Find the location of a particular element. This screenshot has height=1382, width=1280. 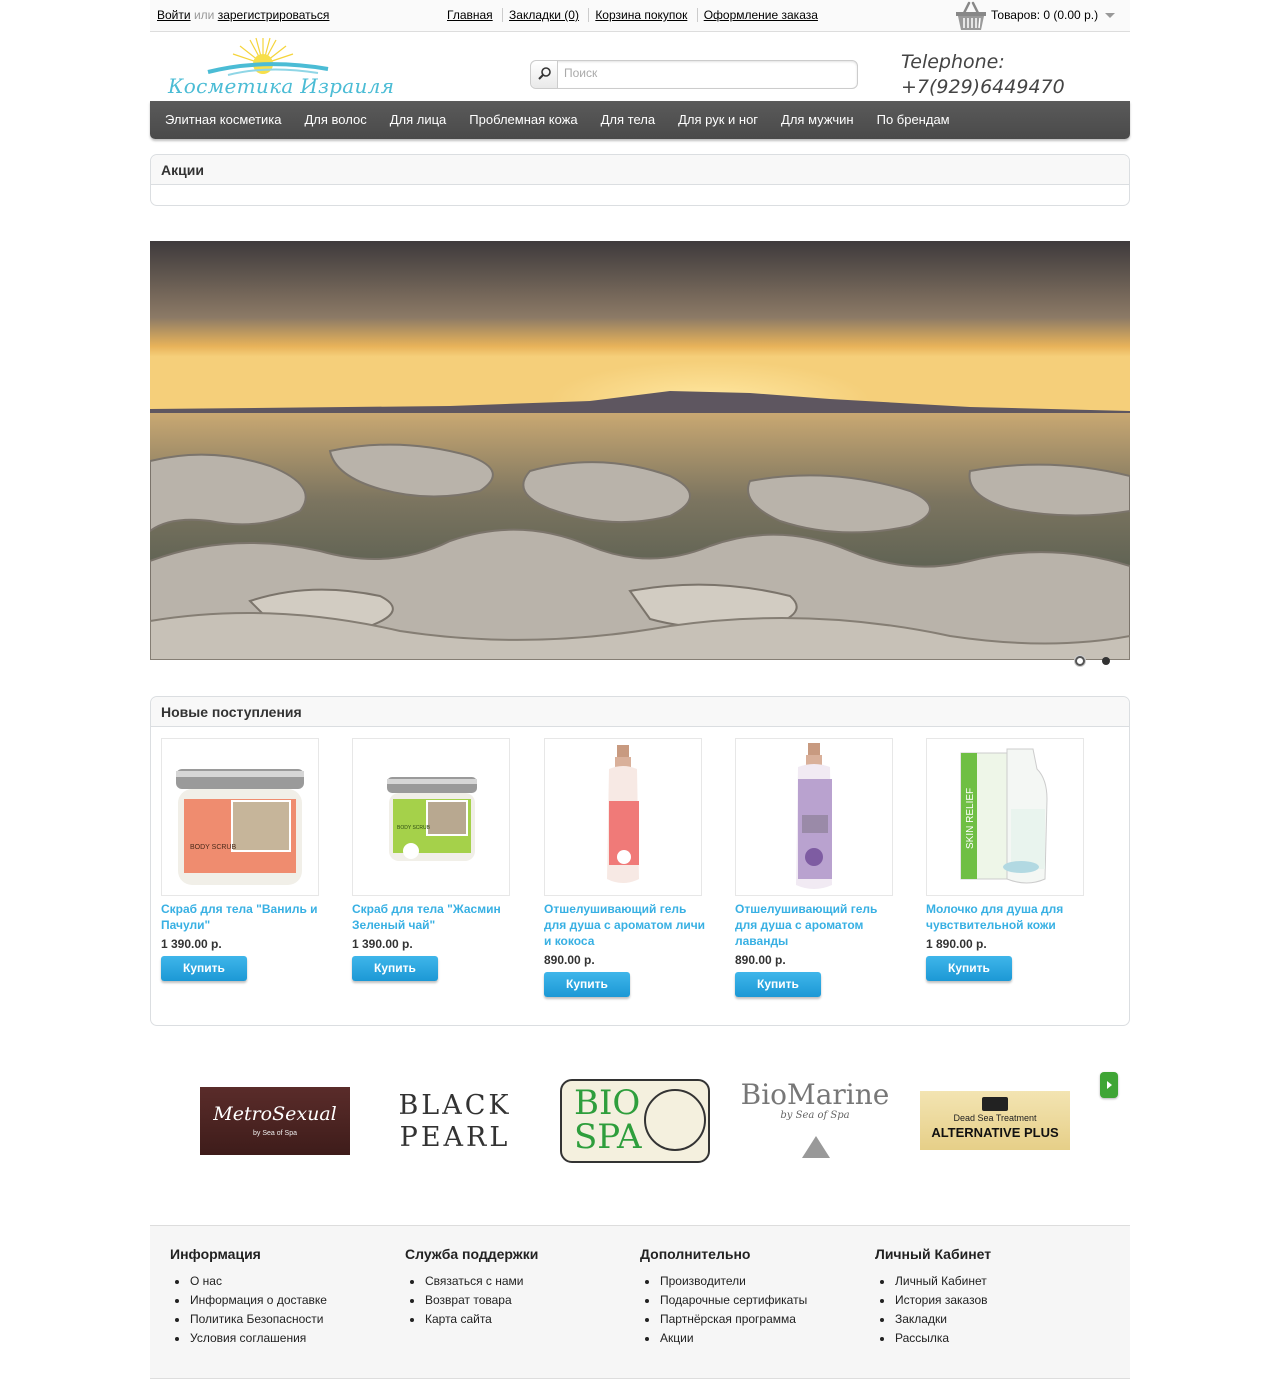

checkout-link: Оформление заказа is located at coordinates (760, 15).